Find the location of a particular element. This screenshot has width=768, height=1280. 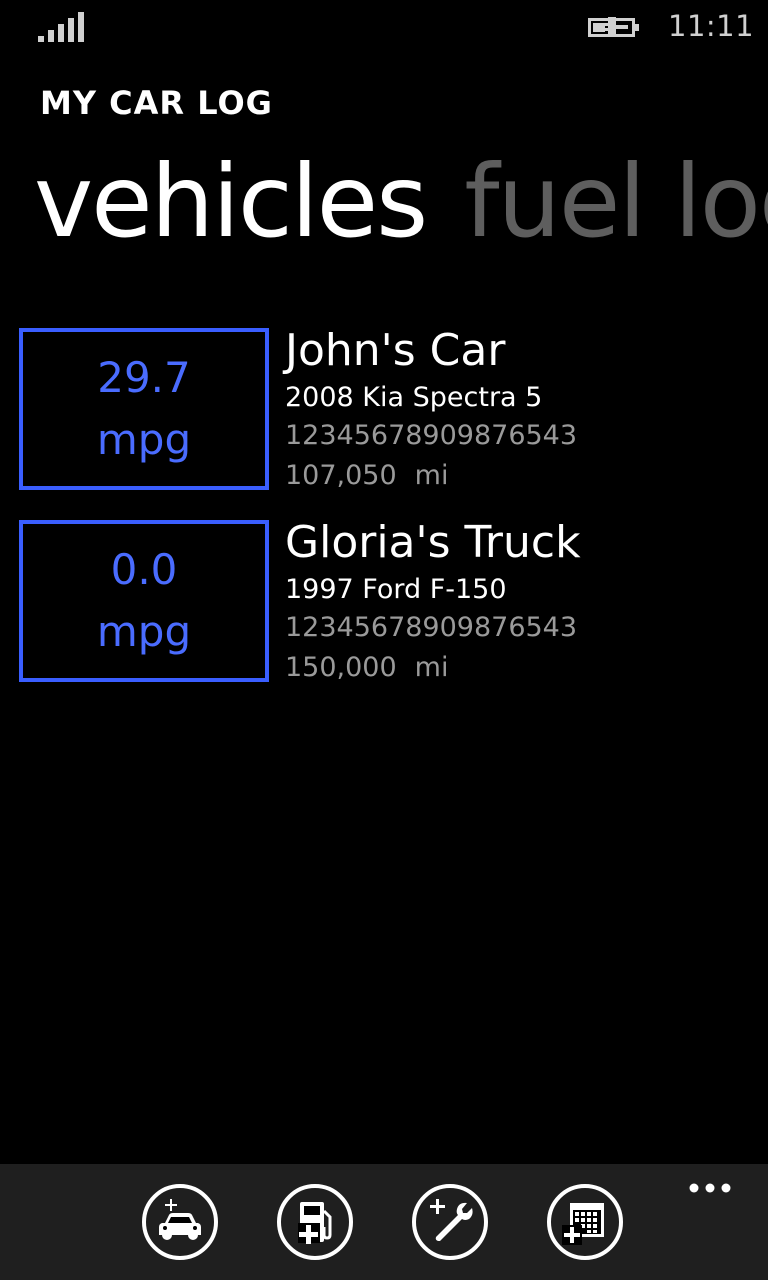

mpg-tile: 29.7 mpg is located at coordinates (144, 409).